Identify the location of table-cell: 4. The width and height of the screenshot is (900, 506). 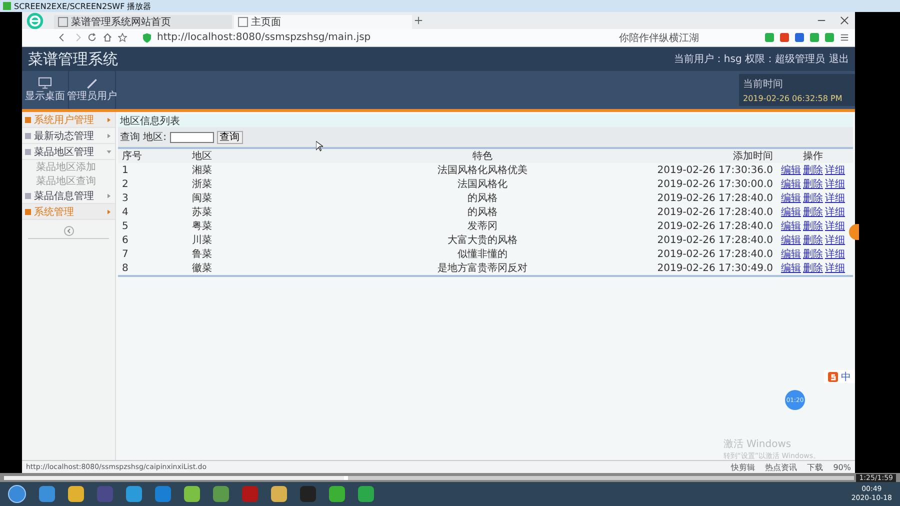
(155, 212).